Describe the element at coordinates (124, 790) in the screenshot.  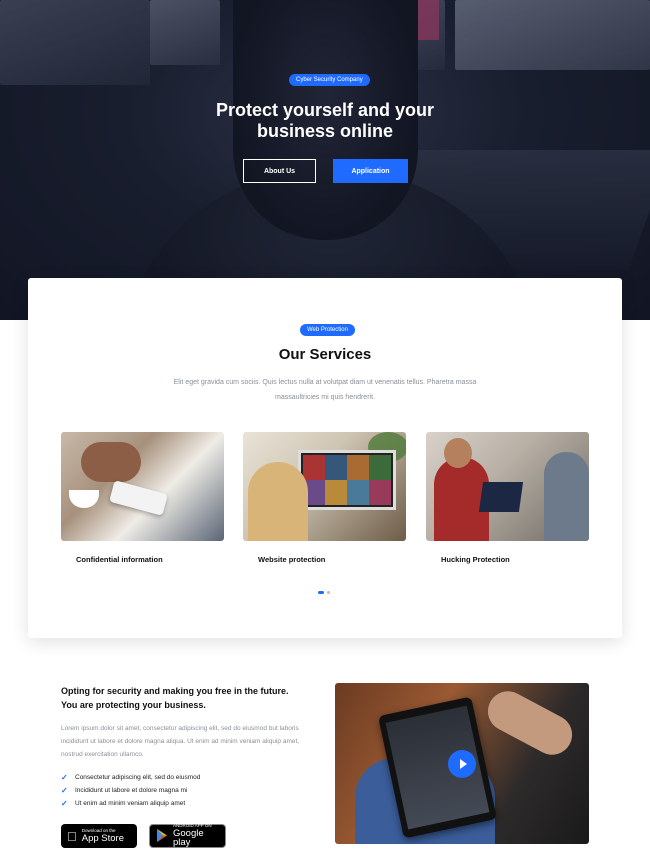
I see `checklist-item: ✓ Incididunt ut labore et dolore magna mi` at that location.